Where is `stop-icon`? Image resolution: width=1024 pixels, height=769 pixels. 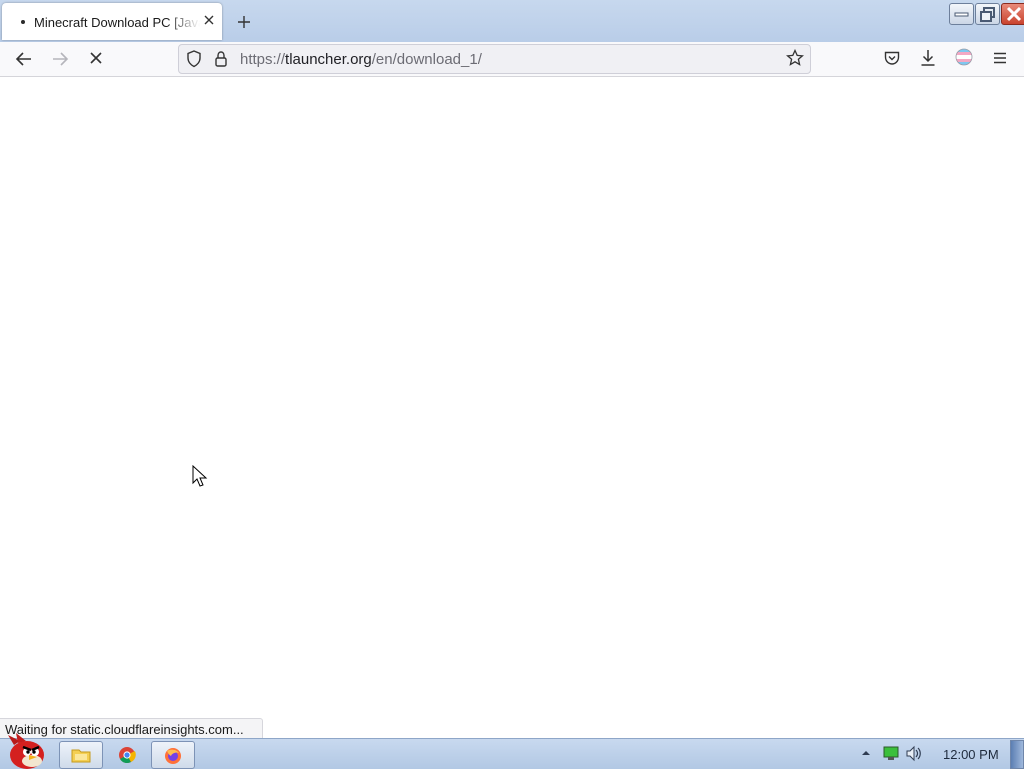 stop-icon is located at coordinates (96, 59).